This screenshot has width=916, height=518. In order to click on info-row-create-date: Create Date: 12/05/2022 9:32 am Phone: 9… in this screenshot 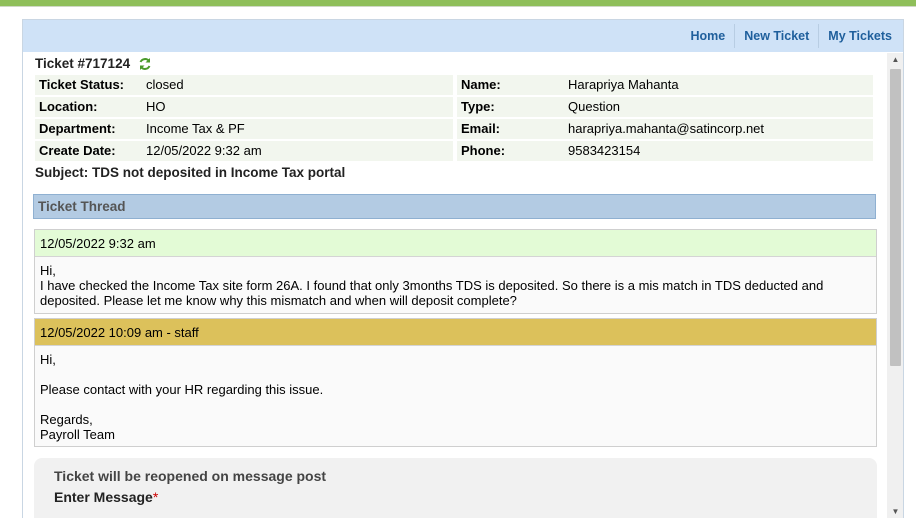, I will do `click(456, 152)`.